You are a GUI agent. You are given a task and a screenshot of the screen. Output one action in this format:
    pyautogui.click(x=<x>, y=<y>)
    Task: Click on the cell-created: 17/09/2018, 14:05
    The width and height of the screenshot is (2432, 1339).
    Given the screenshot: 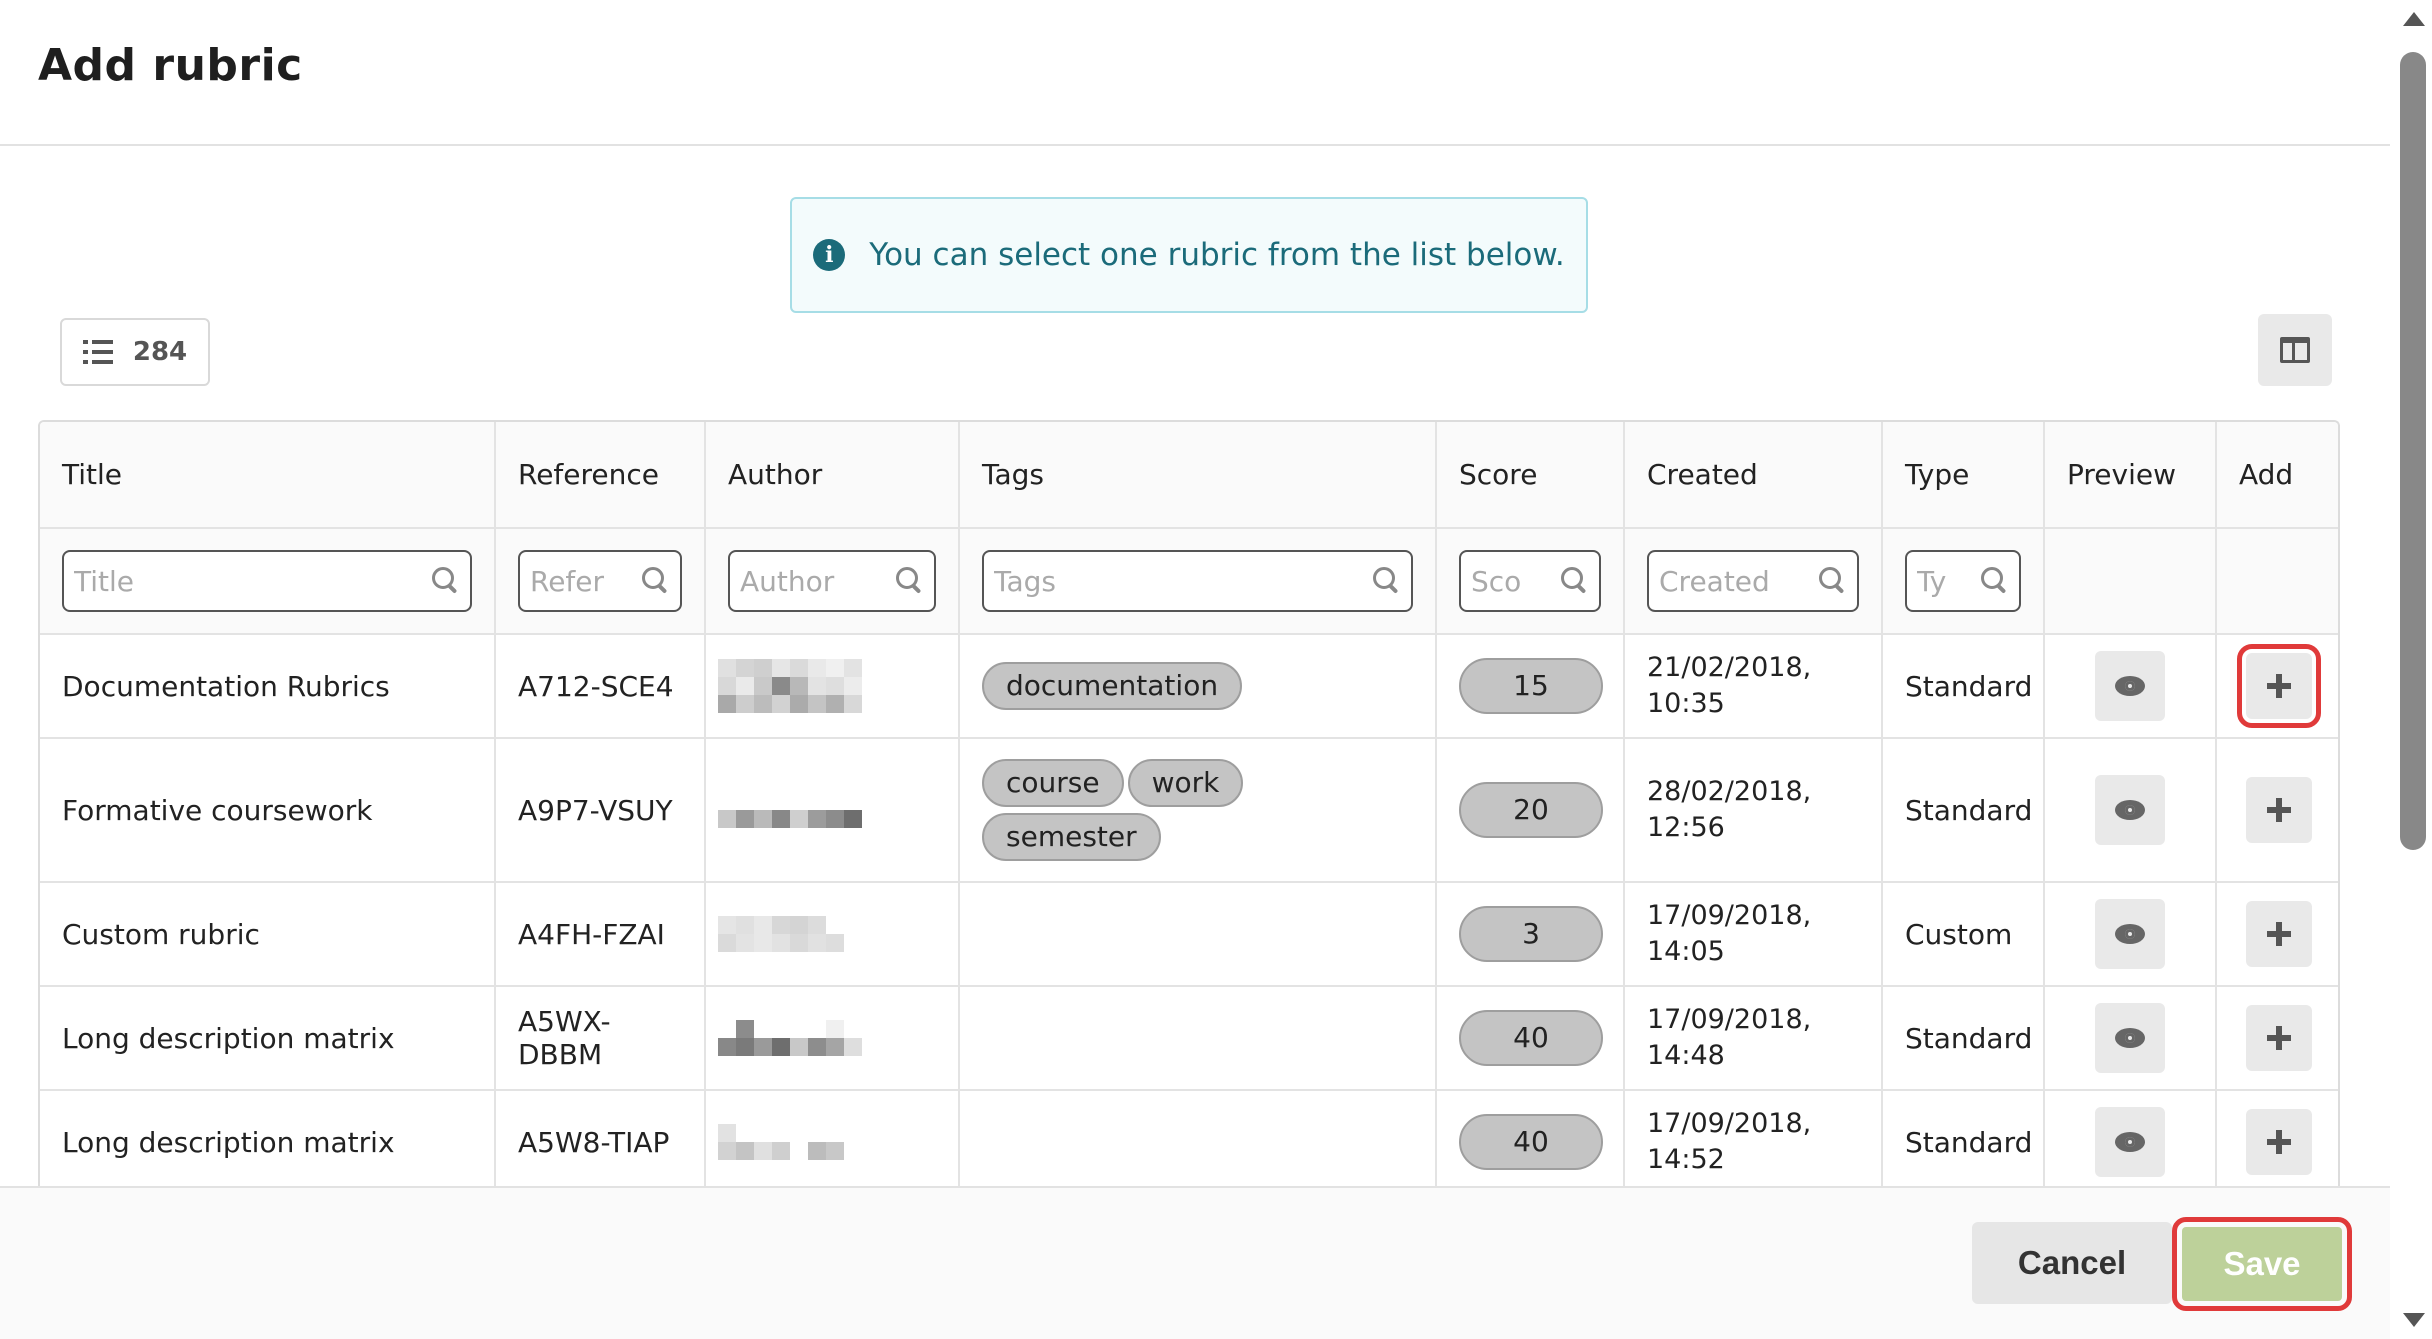 What is the action you would take?
    pyautogui.click(x=1753, y=934)
    